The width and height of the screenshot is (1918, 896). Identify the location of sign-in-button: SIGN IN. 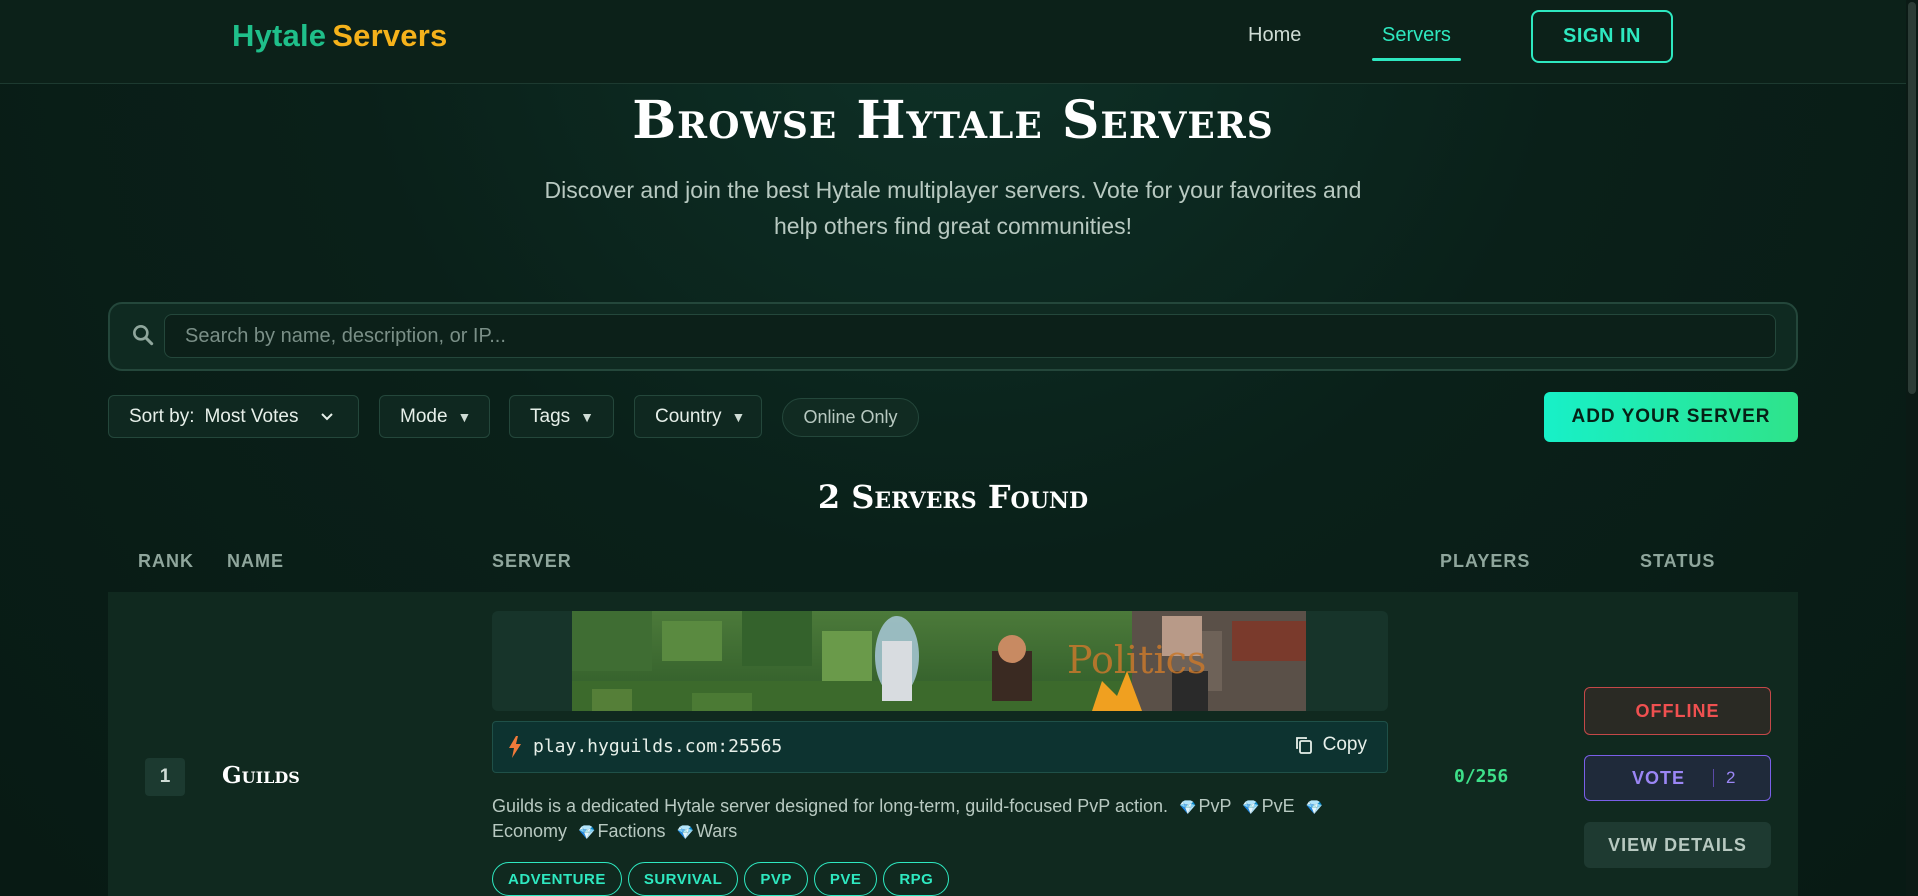
(1602, 36).